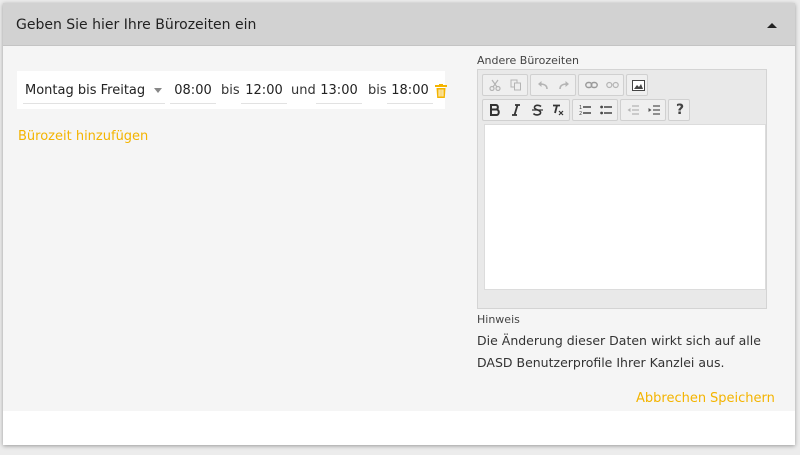  I want to click on other-hours-editor, so click(625, 207).